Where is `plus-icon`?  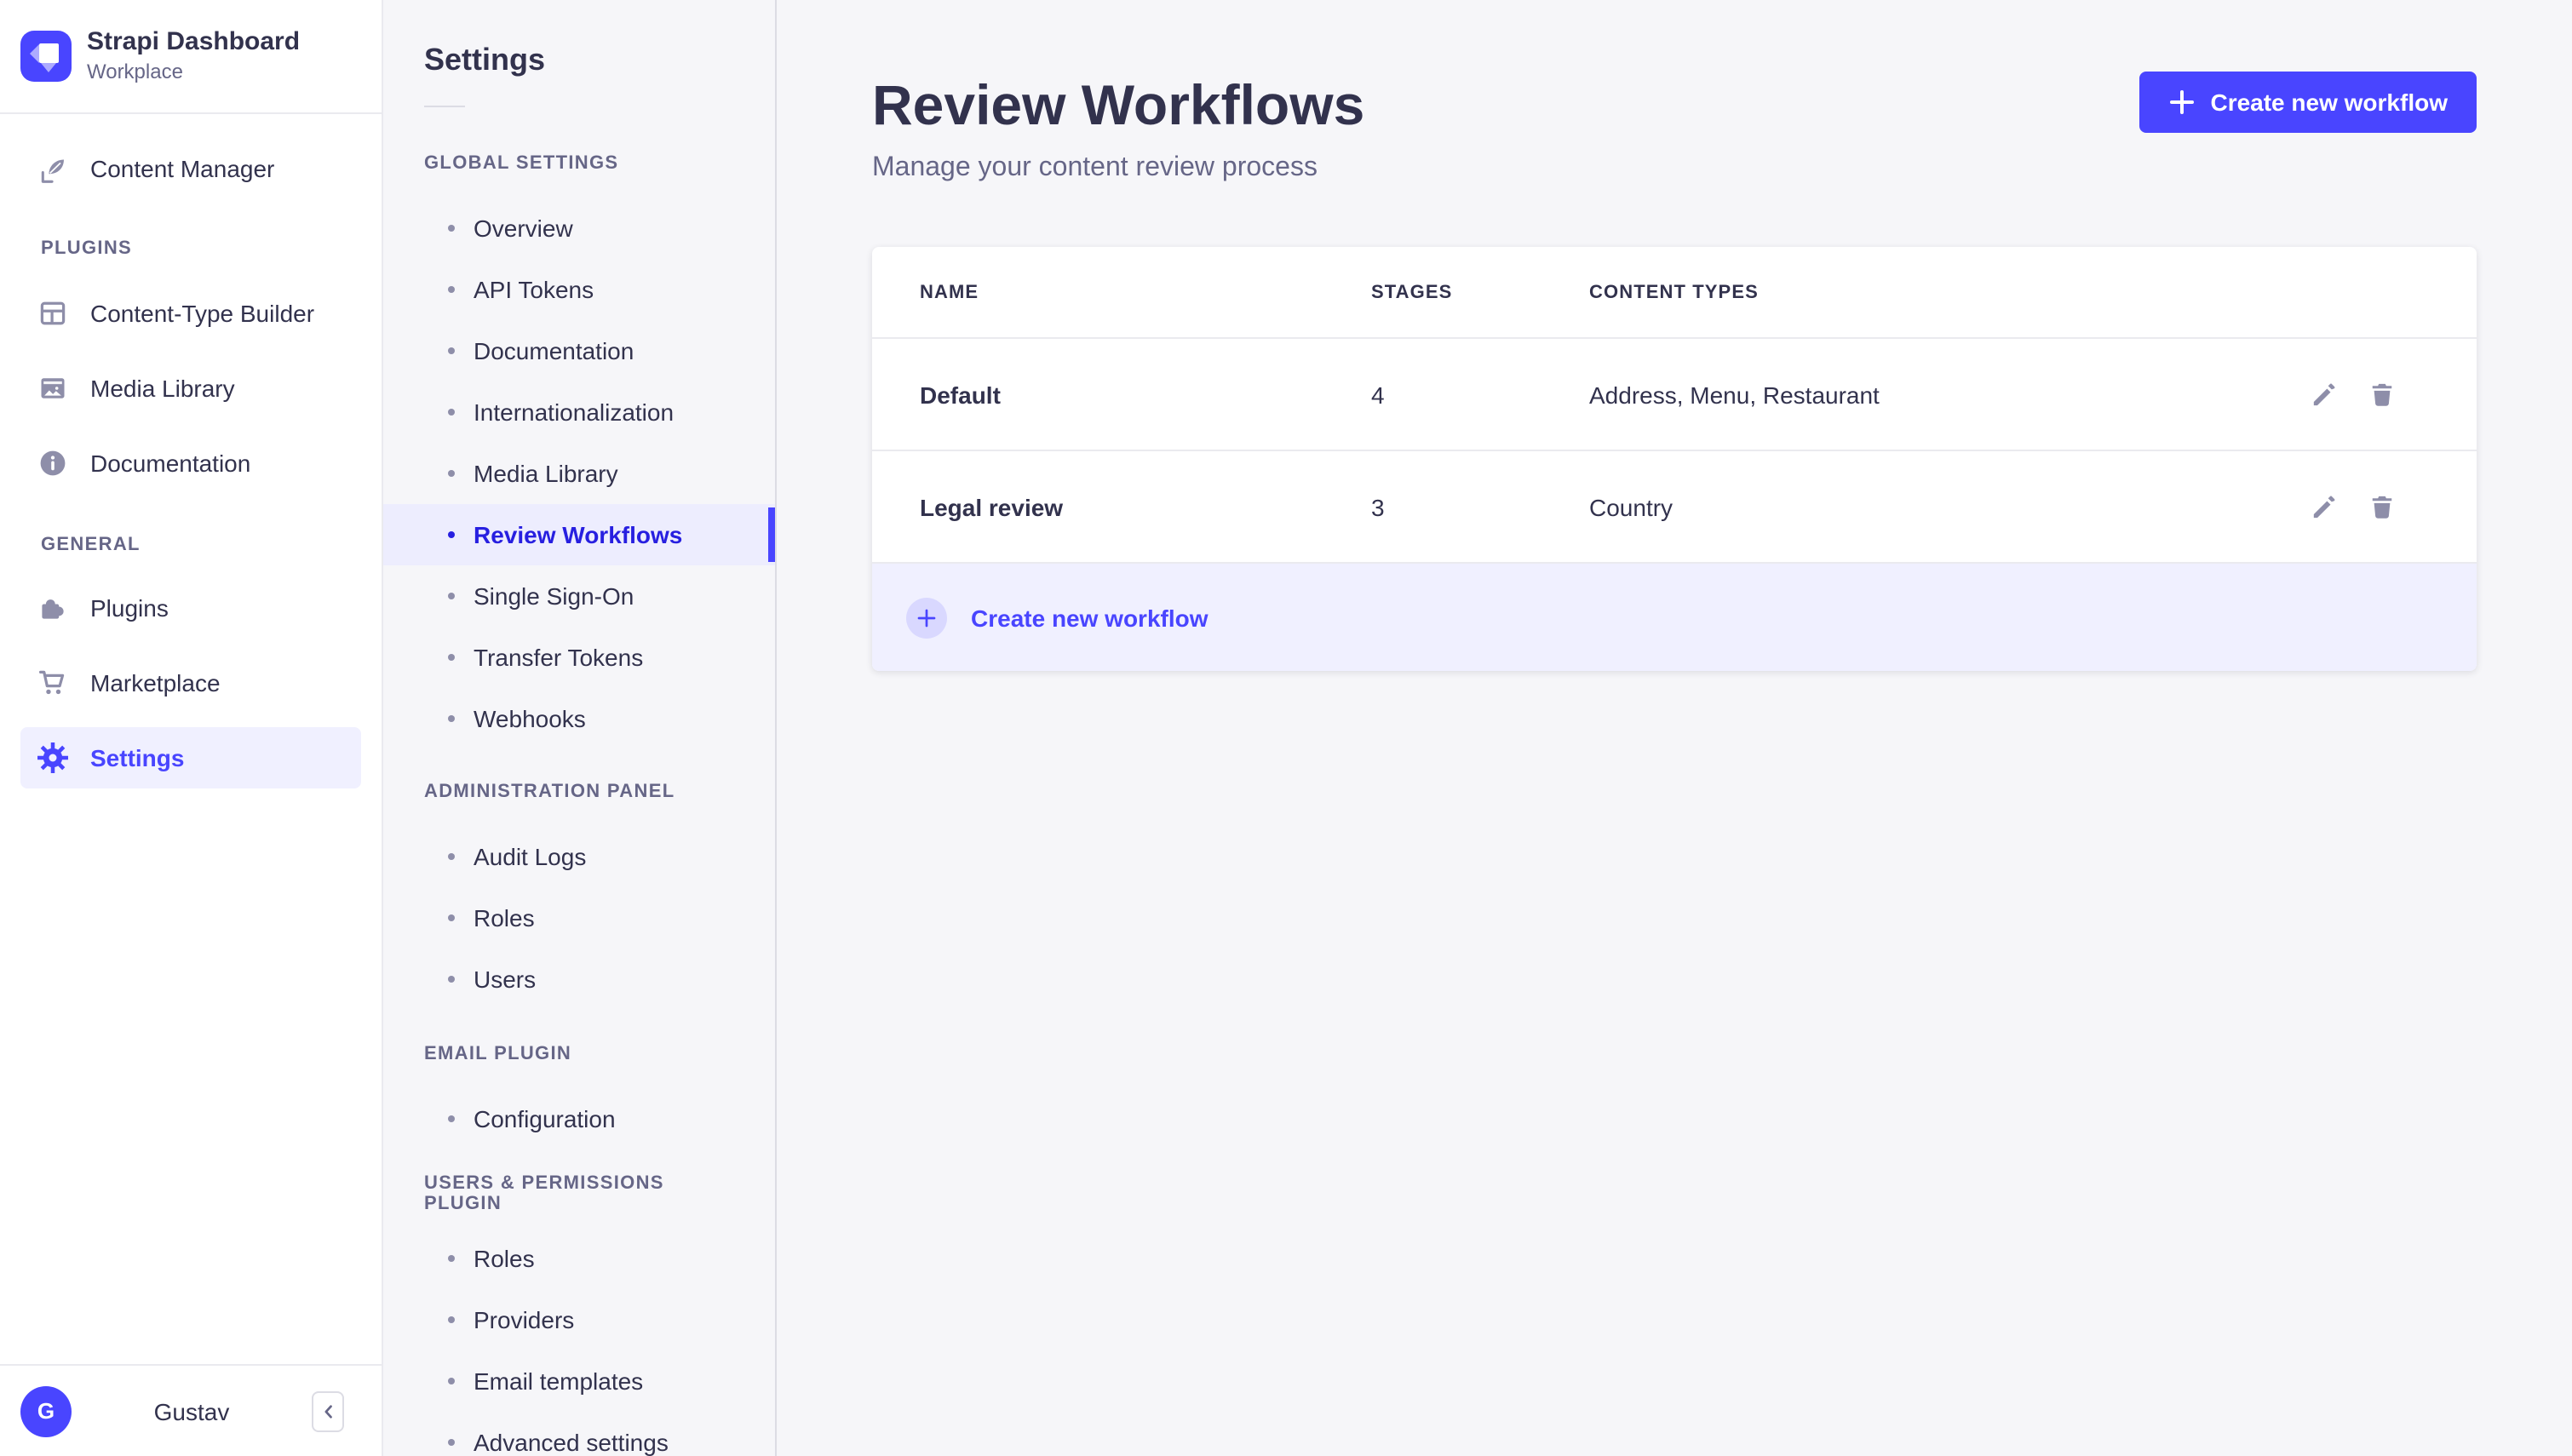
plus-icon is located at coordinates (2181, 103).